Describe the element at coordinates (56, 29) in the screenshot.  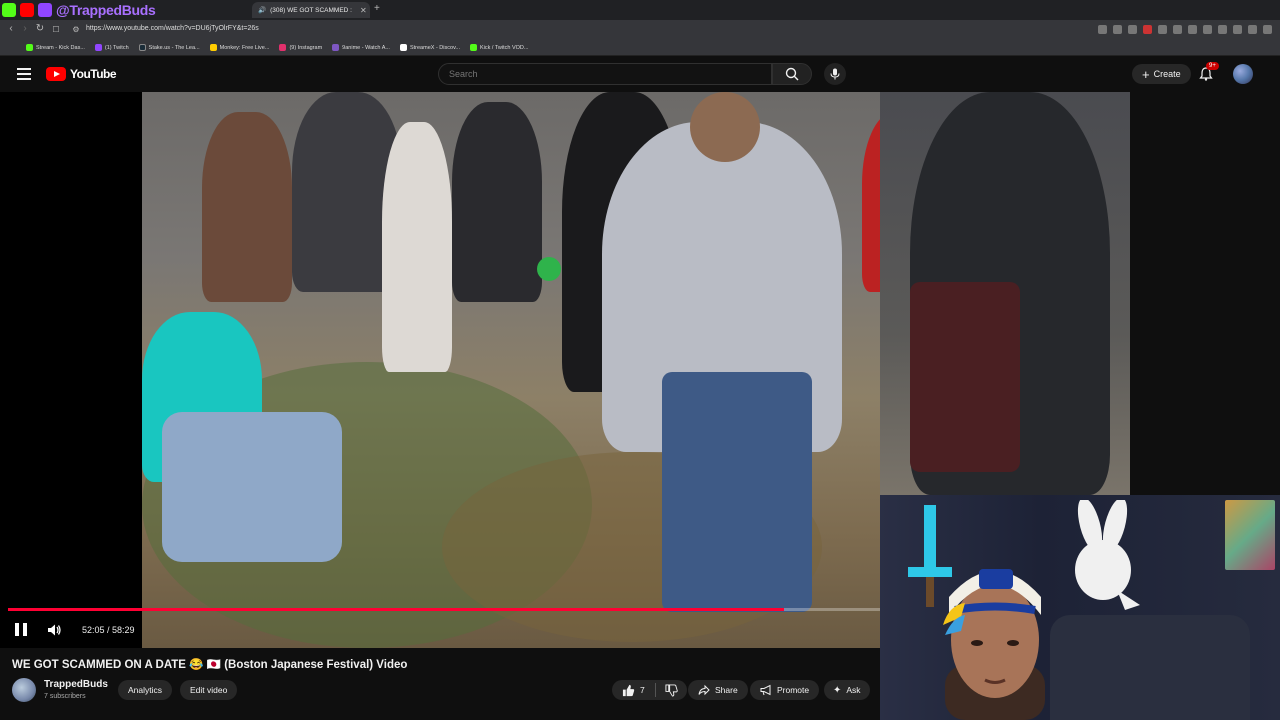
I see `bookmark-icon: ☐` at that location.